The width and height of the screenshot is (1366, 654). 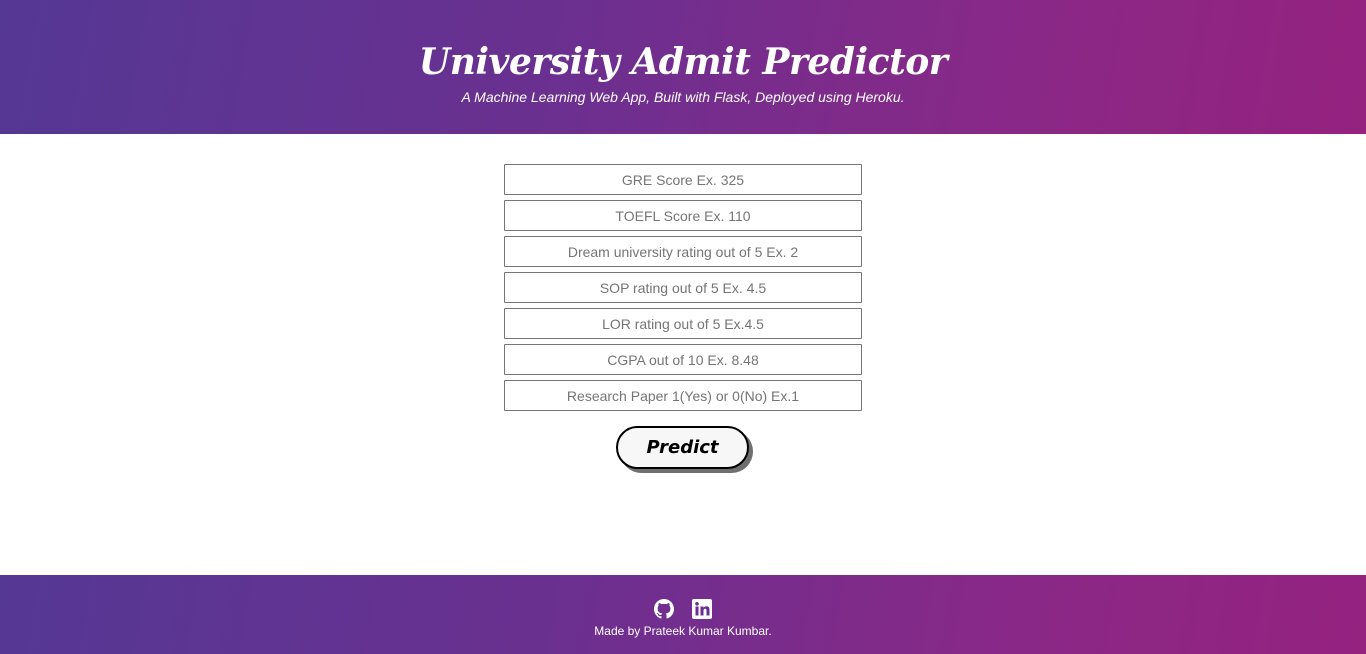 I want to click on footer-banner: Made by Prateek Kumar Kumbar., so click(x=683, y=614).